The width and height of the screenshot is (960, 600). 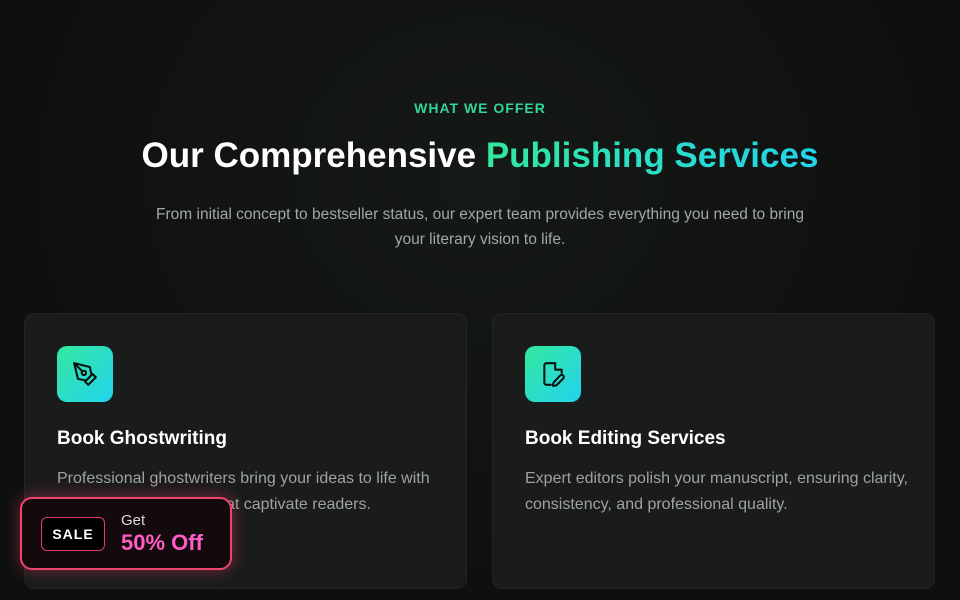 I want to click on pen-nib-icon, so click(x=85, y=374).